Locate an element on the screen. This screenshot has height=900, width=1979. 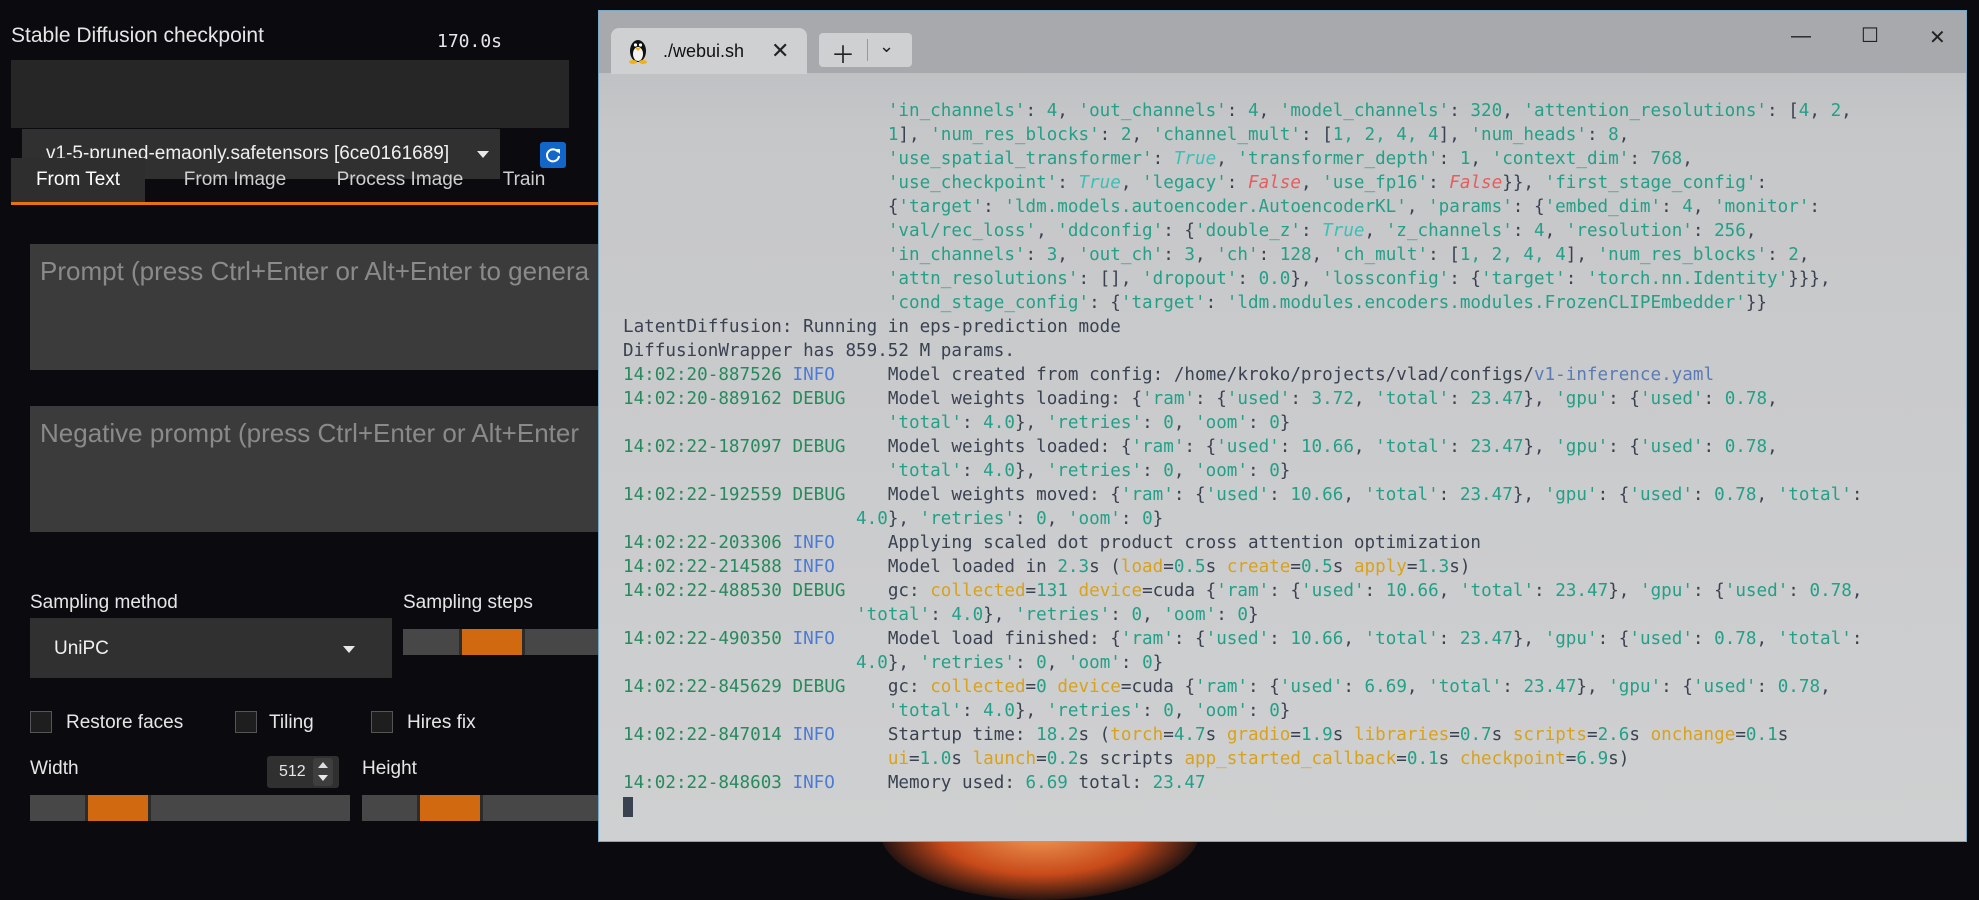
negative-prompt-box is located at coordinates (315, 469).